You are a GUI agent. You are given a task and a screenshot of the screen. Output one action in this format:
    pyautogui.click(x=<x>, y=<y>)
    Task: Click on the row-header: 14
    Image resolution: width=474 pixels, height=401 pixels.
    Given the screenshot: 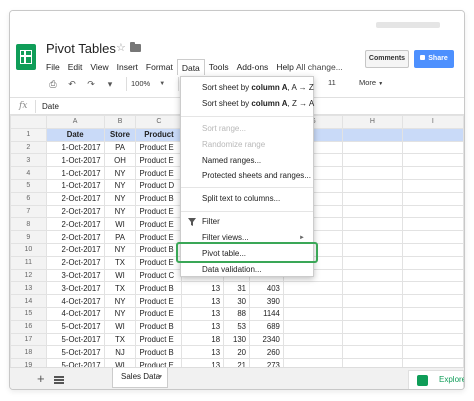 What is the action you would take?
    pyautogui.click(x=28, y=301)
    